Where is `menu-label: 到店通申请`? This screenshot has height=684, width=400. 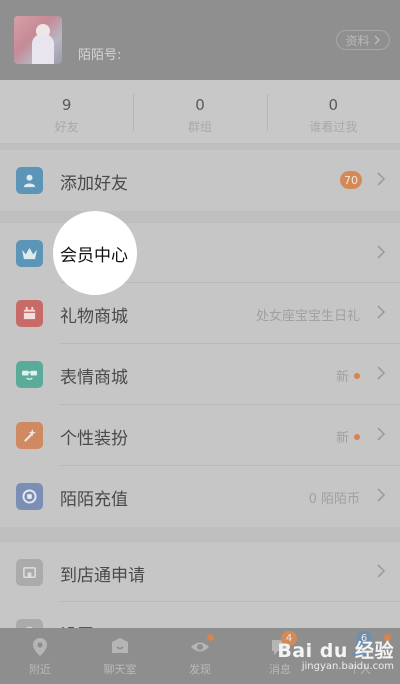
menu-label: 到店通申请 is located at coordinates (102, 576).